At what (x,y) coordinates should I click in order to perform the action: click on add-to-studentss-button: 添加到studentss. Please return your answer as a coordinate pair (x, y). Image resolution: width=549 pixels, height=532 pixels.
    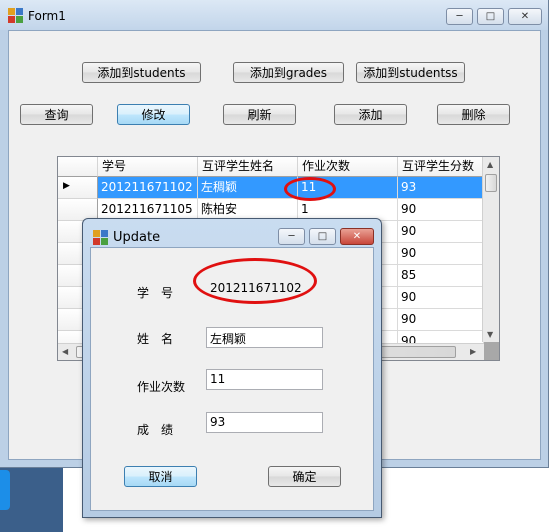
    Looking at the image, I should click on (410, 72).